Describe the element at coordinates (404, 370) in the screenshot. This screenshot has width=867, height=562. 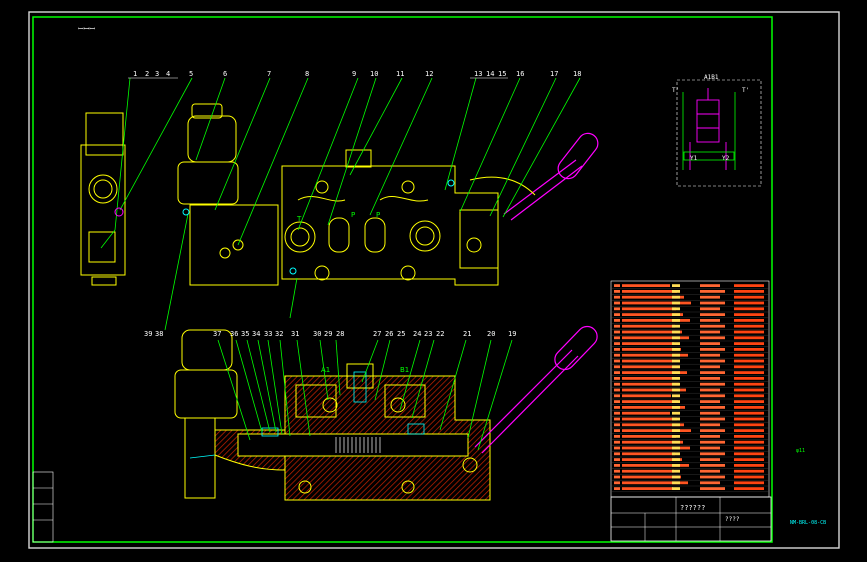
I see `port-label-b1: B1` at that location.